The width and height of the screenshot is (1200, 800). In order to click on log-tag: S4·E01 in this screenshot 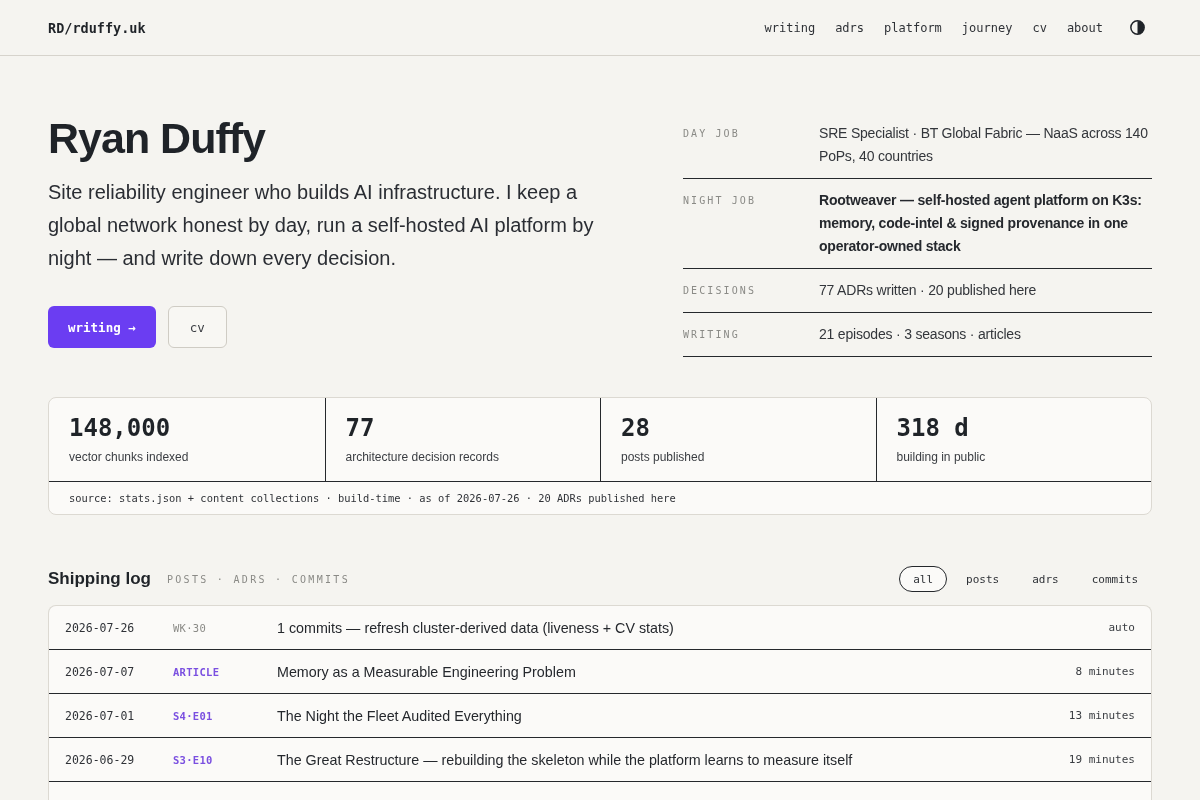, I will do `click(225, 715)`.